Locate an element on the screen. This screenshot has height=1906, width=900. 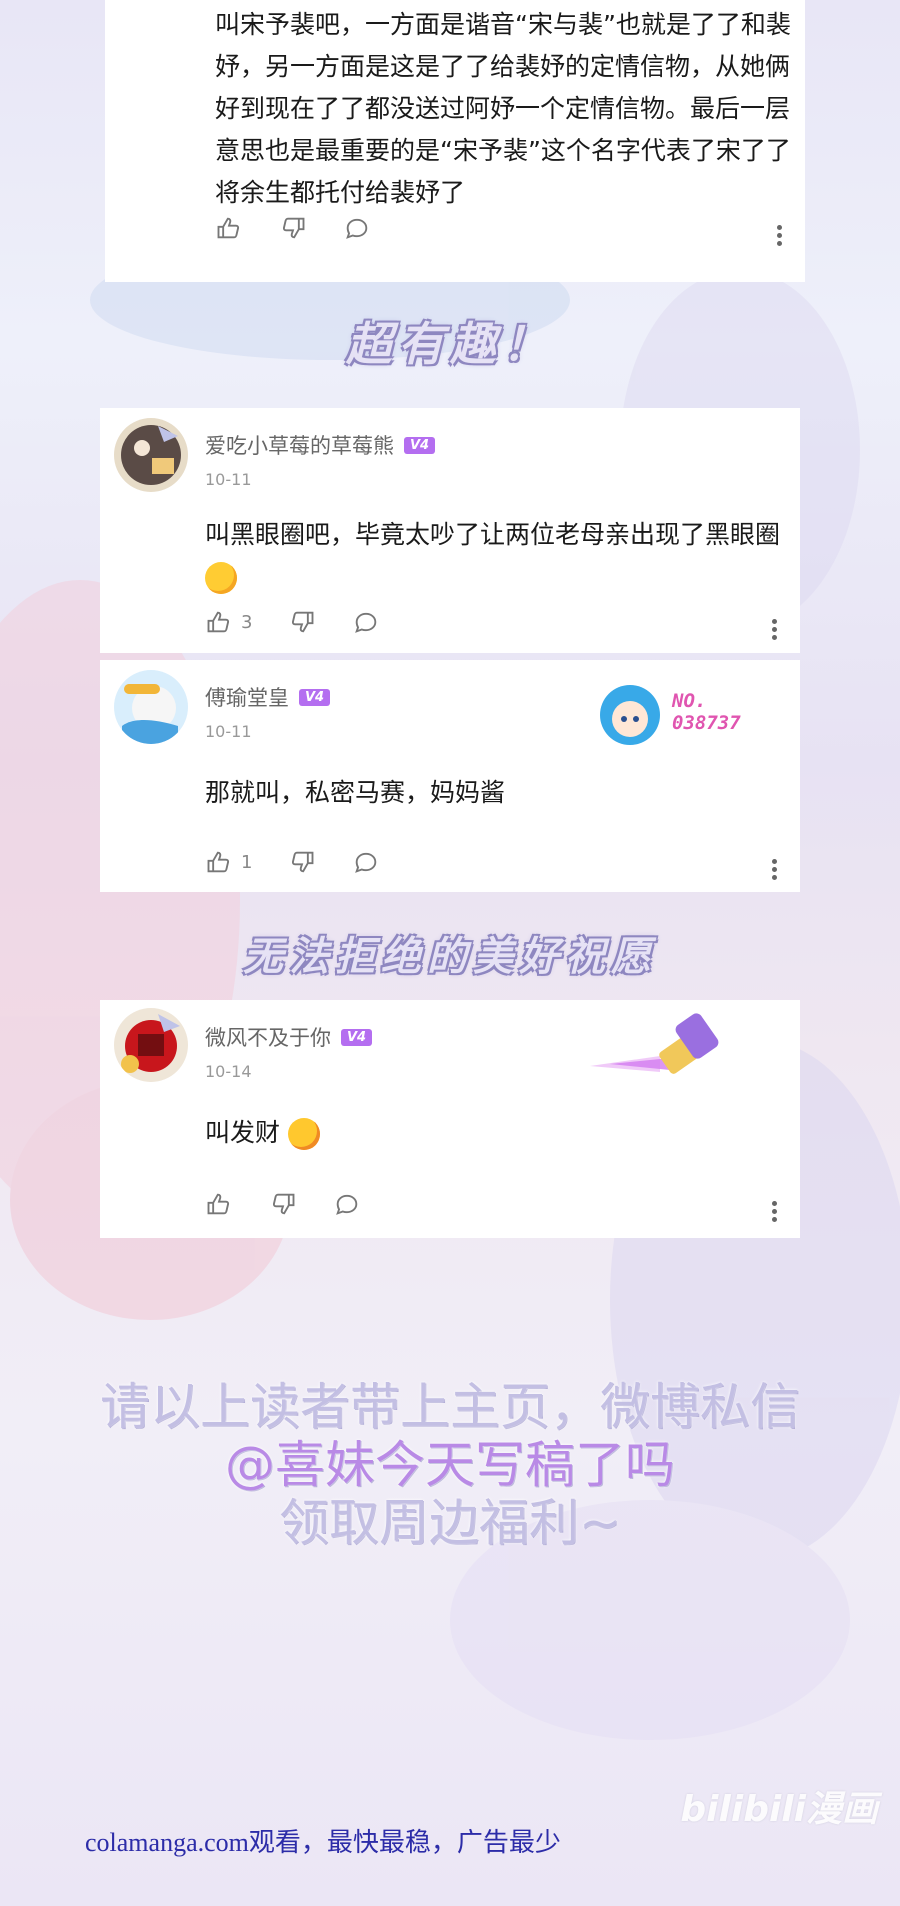
like-button: 3 is located at coordinates (228, 622).